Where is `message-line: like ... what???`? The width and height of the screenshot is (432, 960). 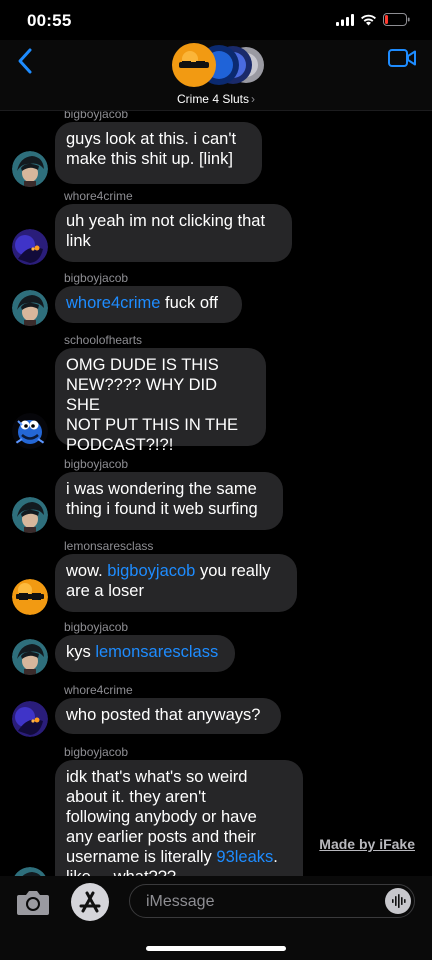
message-line: like ... what??? is located at coordinates (179, 871).